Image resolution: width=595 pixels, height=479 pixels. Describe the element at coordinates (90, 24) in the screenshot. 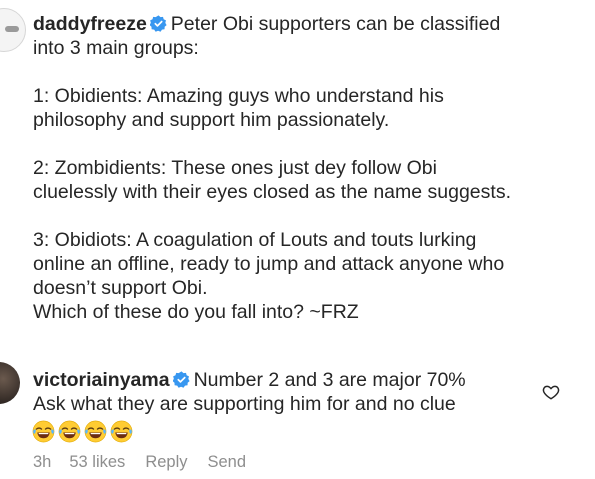

I see `comment-username: daddyfreeze` at that location.